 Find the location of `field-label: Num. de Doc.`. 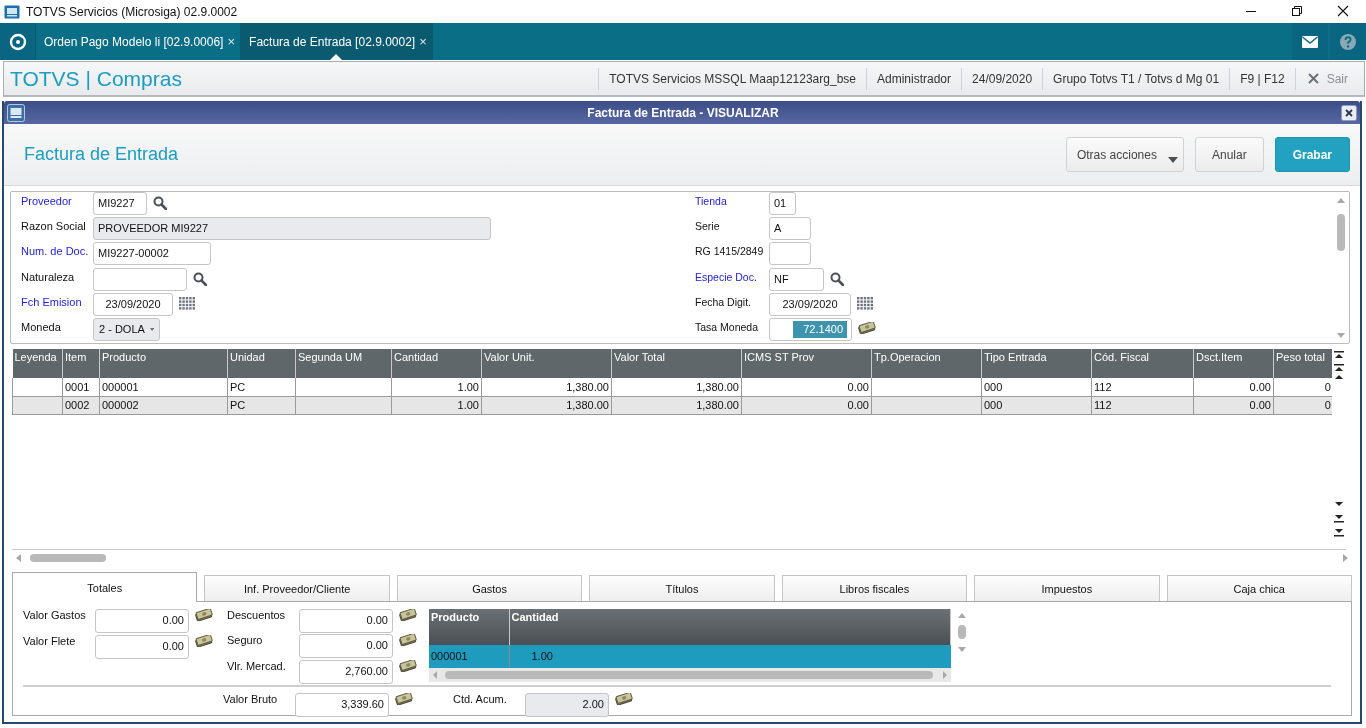

field-label: Num. de Doc. is located at coordinates (55, 251).